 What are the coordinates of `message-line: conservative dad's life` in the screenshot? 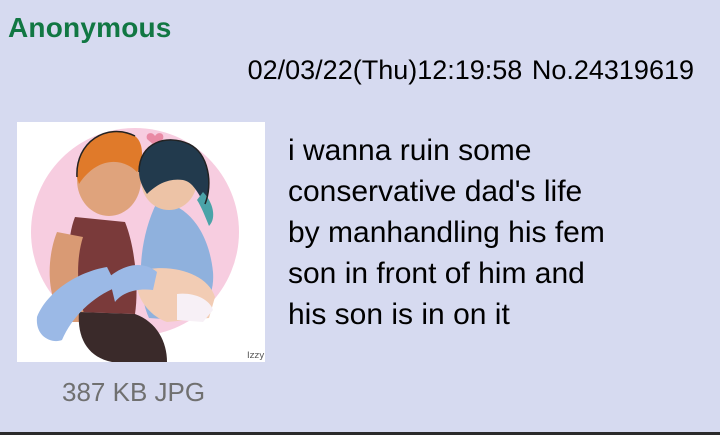 It's located at (435, 191).